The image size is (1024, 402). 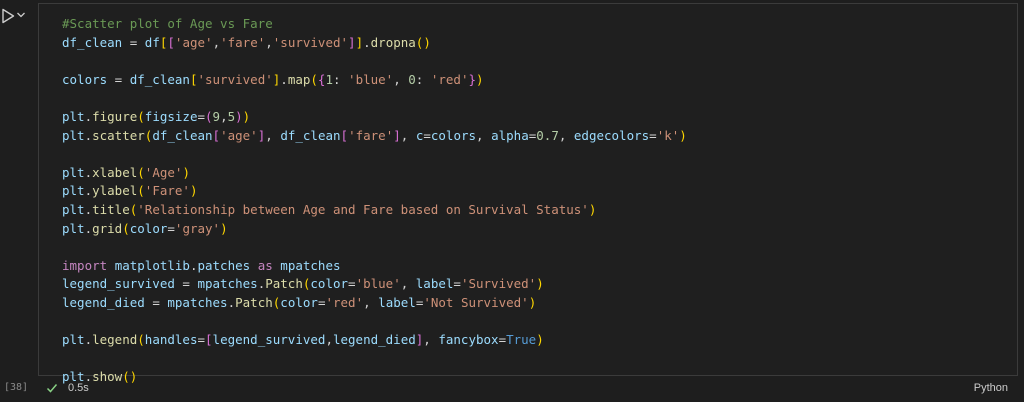 I want to click on execution-duration: 0.5s, so click(x=78, y=388).